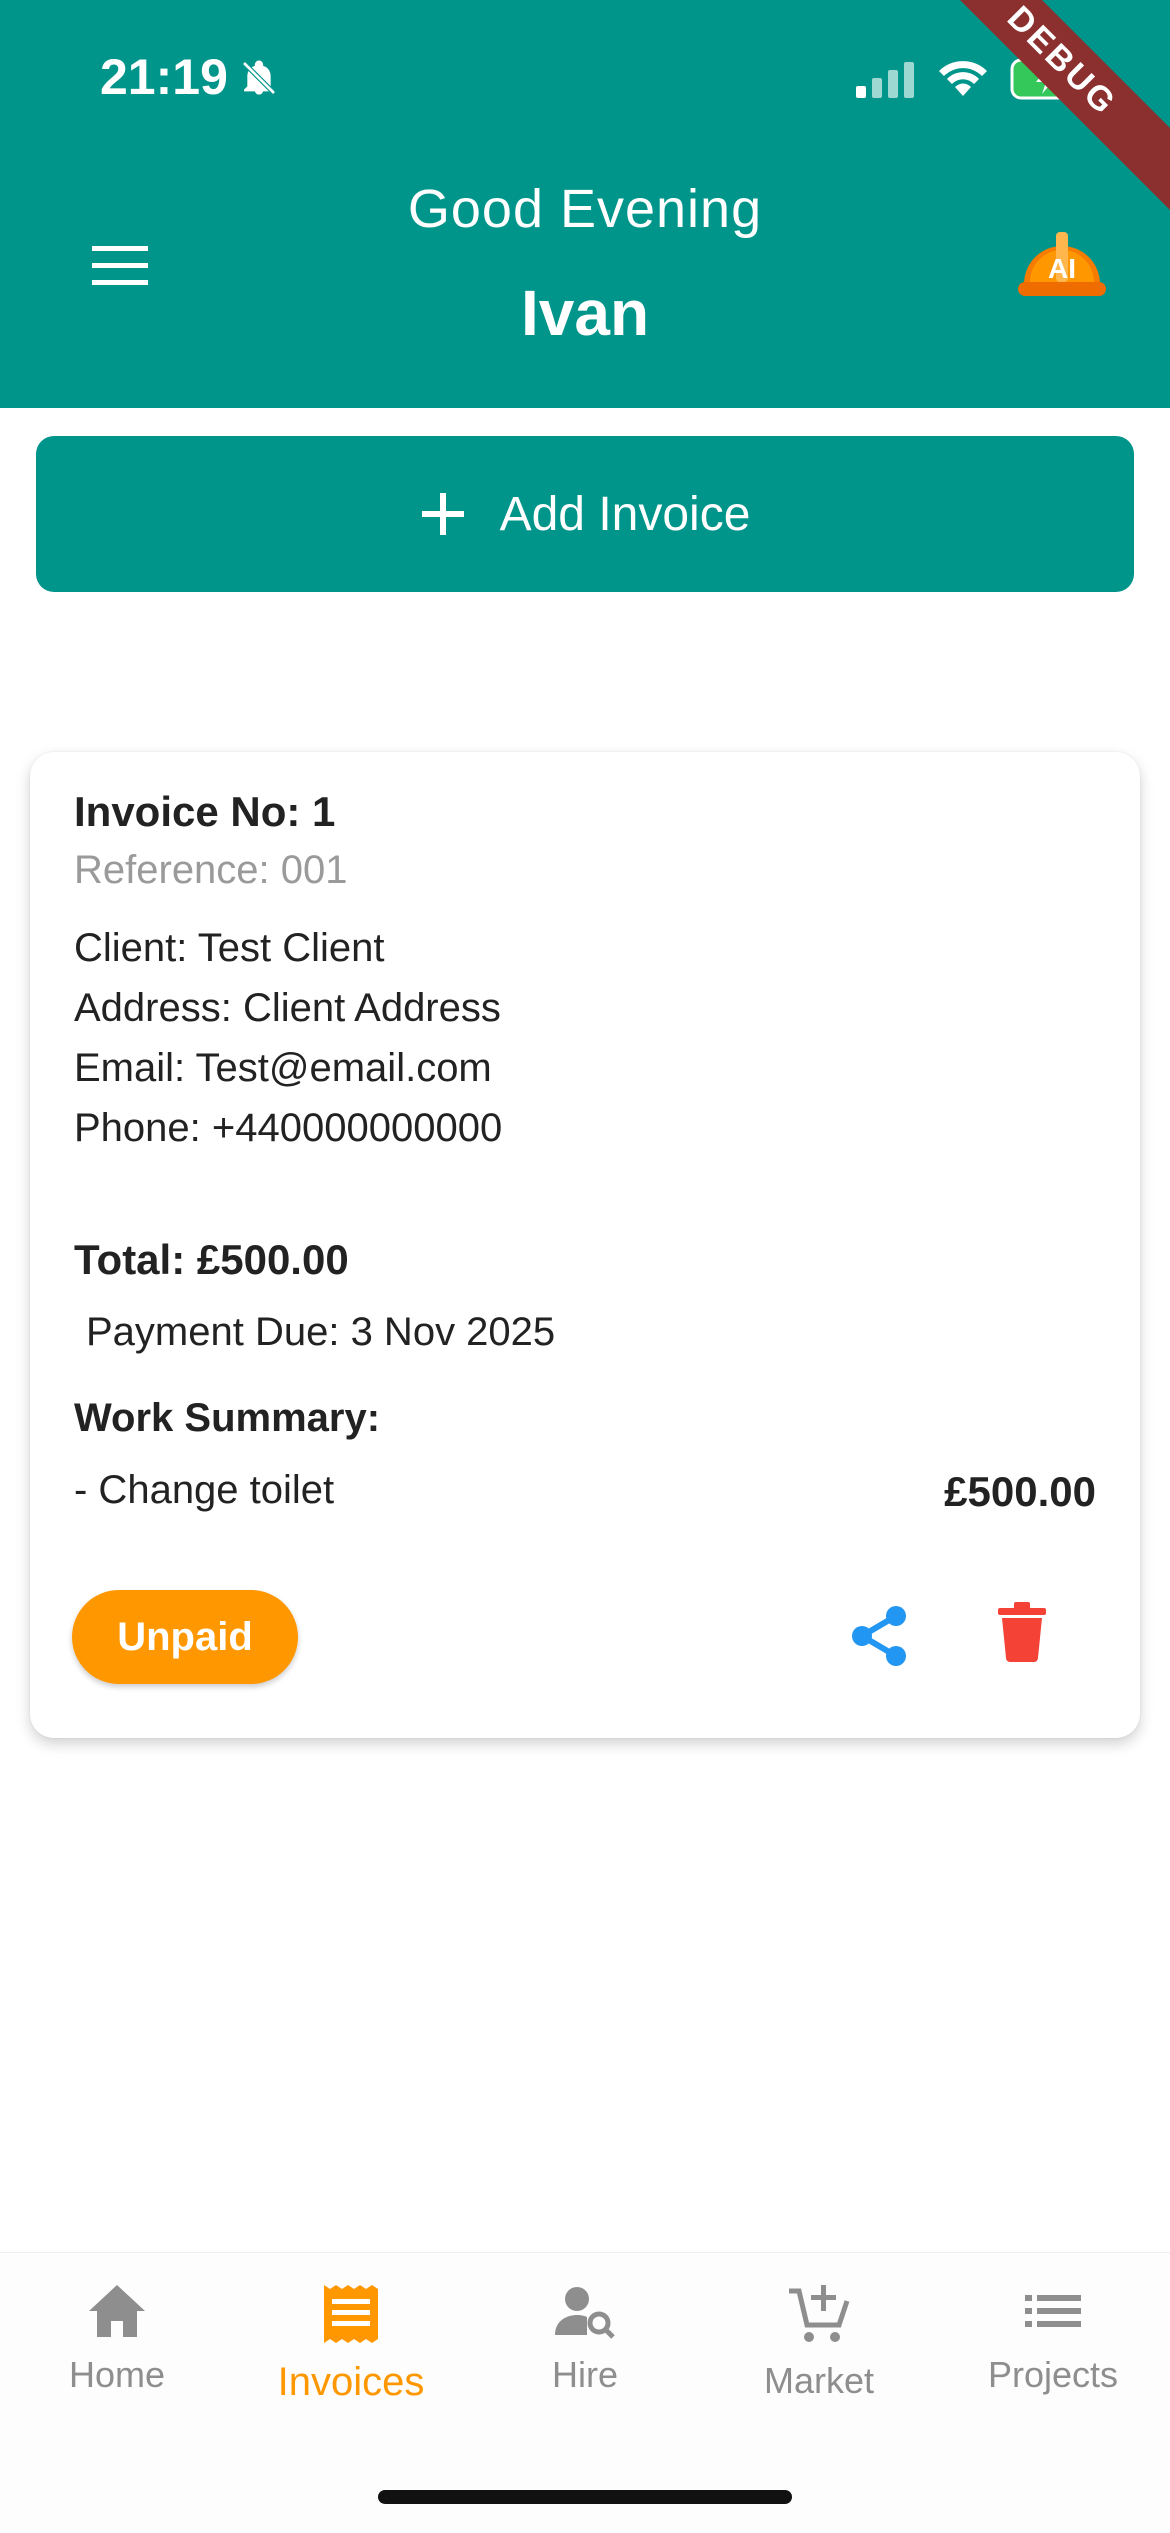 The image size is (1170, 2533). Describe the element at coordinates (351, 2314) in the screenshot. I see `receipt-icon` at that location.